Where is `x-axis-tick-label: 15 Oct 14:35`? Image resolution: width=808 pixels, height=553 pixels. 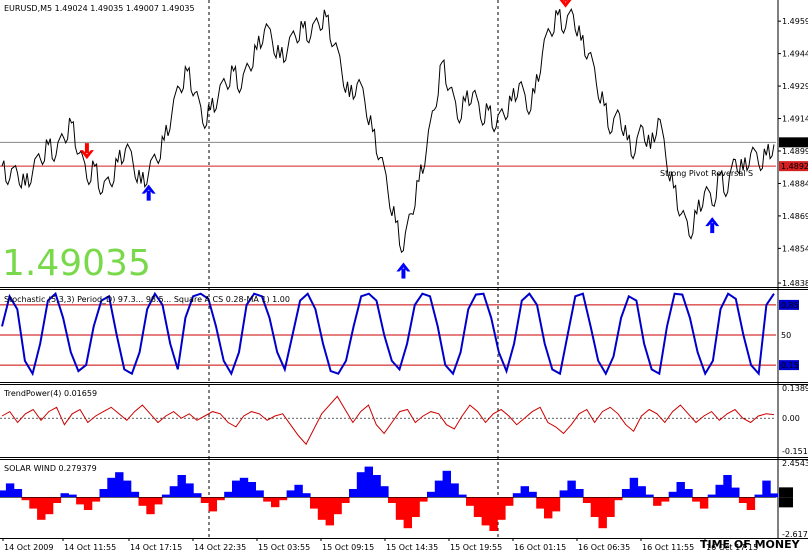
x-axis-tick-label: 15 Oct 14:35 is located at coordinates (412, 547).